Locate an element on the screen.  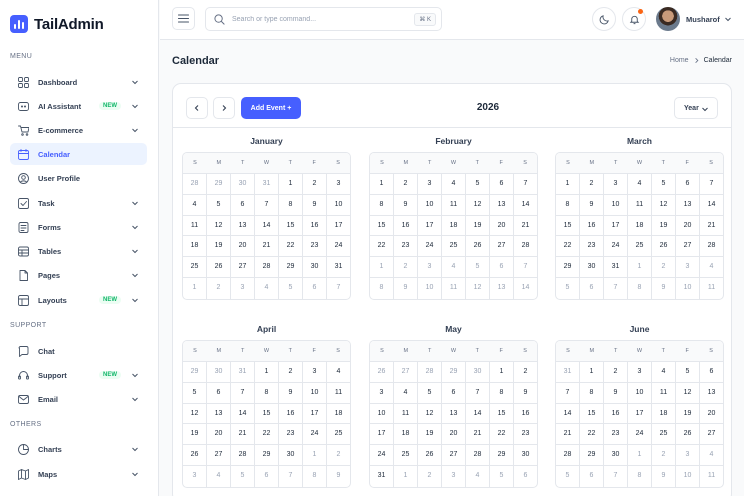
sidebar-item-tables: Tables is located at coordinates (78, 251).